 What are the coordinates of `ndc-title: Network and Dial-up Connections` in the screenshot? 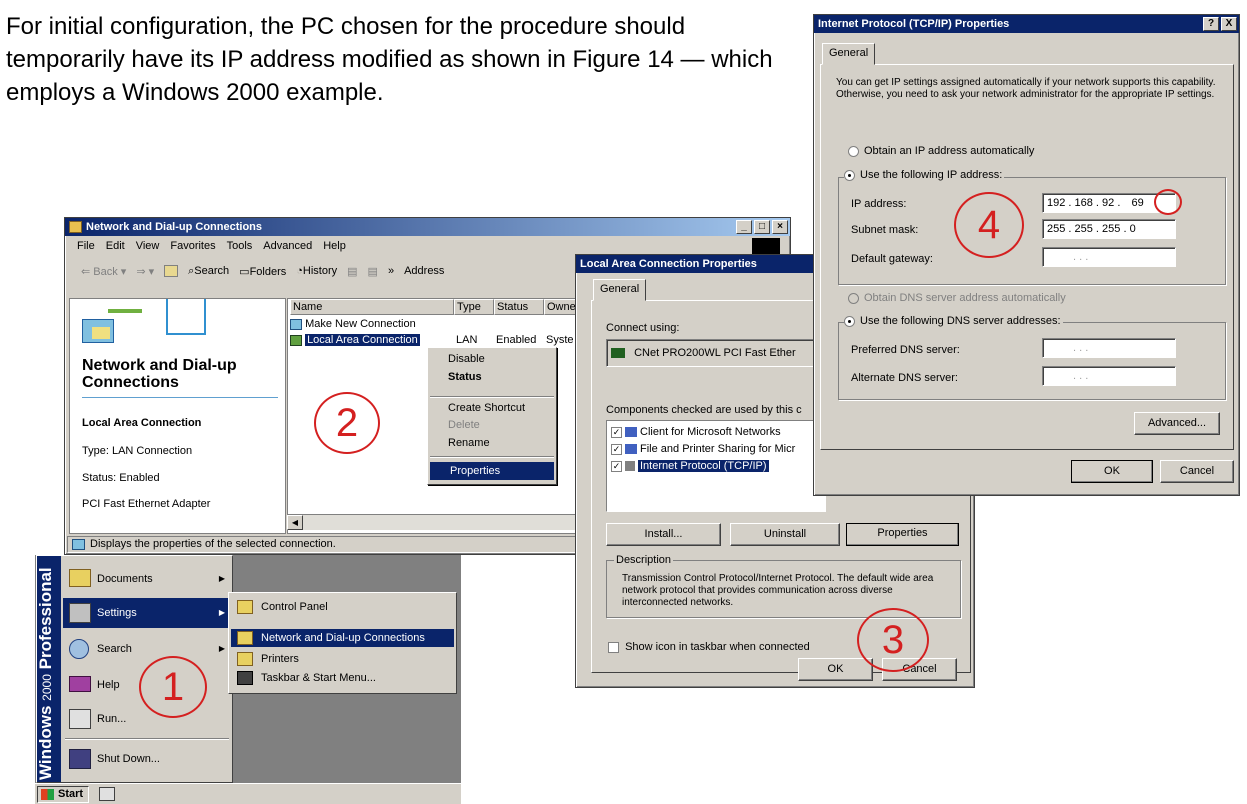 It's located at (174, 227).